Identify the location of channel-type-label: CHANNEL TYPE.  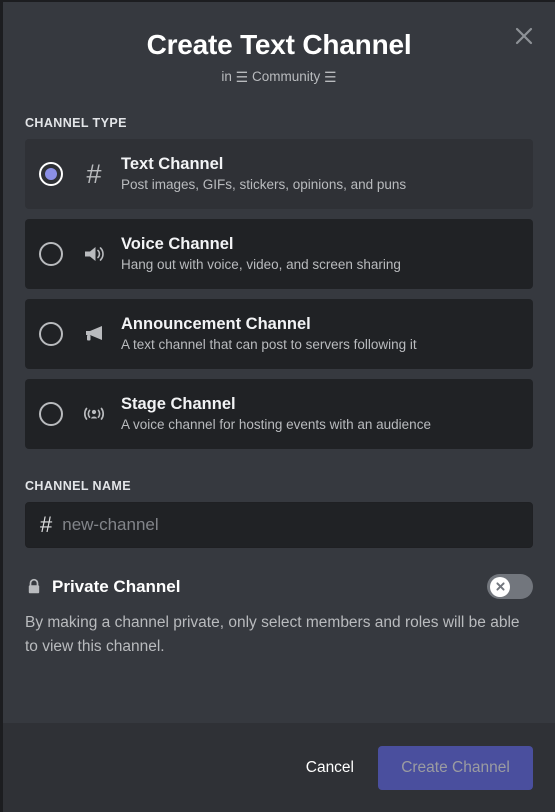
(76, 123).